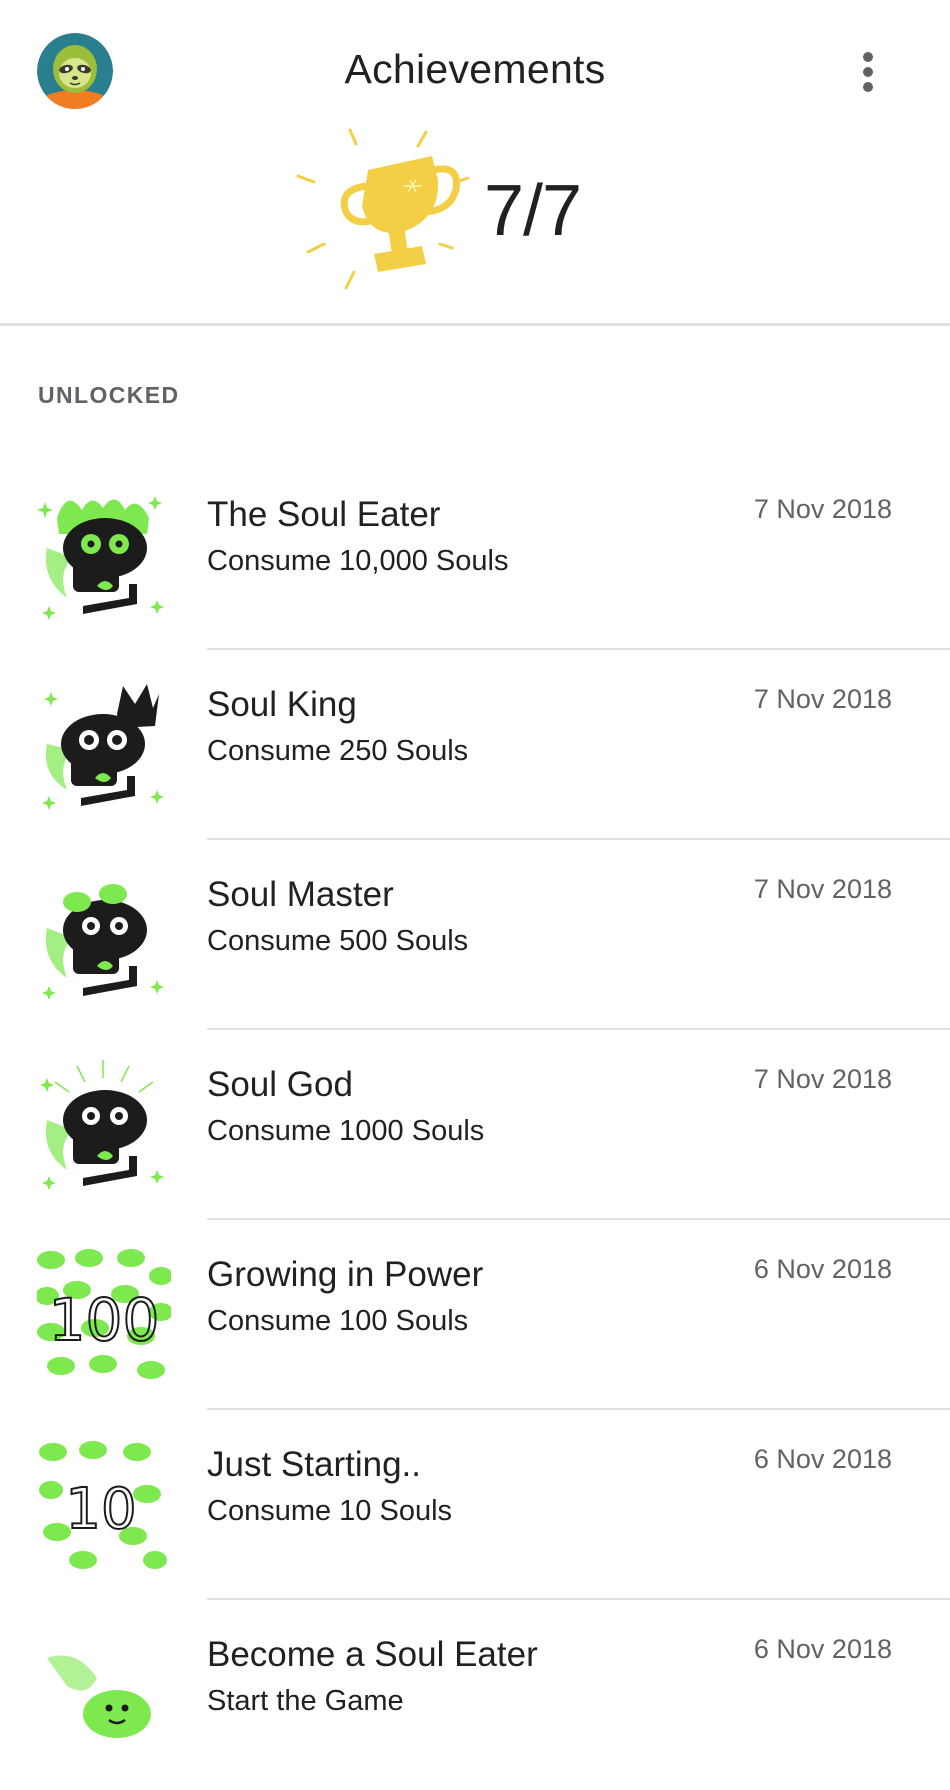 The width and height of the screenshot is (950, 1790). Describe the element at coordinates (282, 704) in the screenshot. I see `achievement-title: Soul King` at that location.